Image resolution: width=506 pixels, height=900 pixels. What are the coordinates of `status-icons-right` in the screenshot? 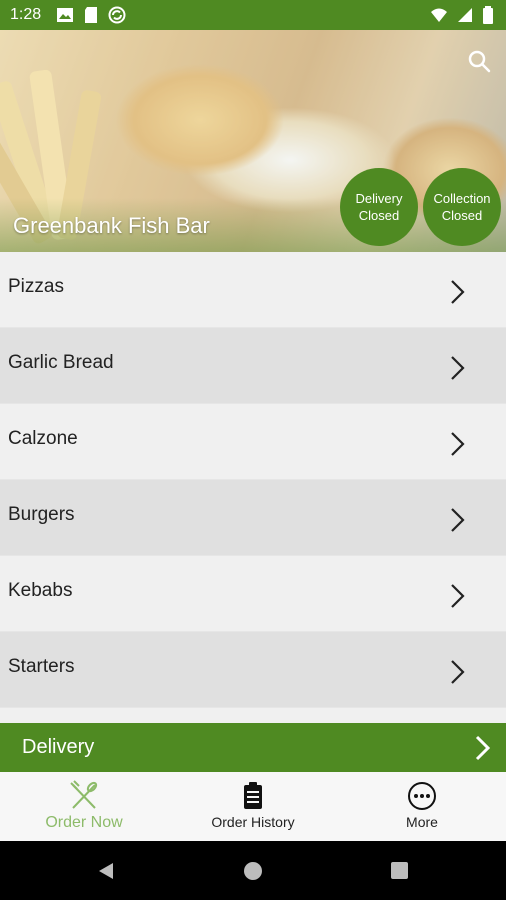 It's located at (462, 15).